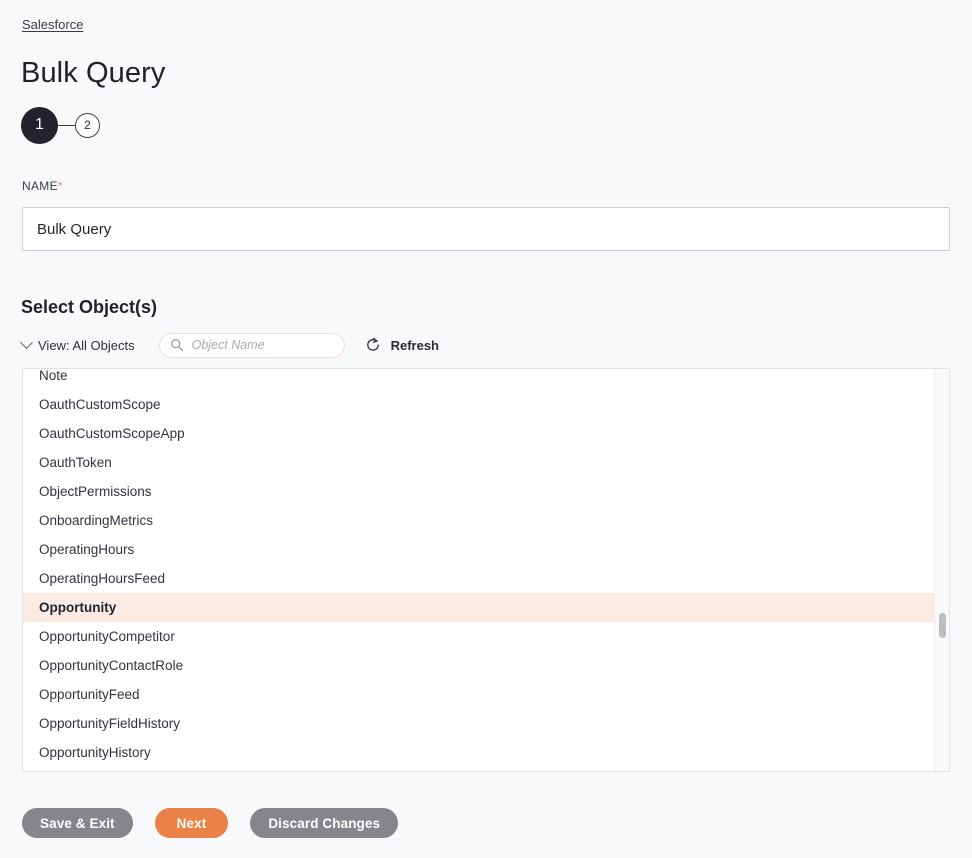  I want to click on object-list-item: OpportunityFeed, so click(478, 694).